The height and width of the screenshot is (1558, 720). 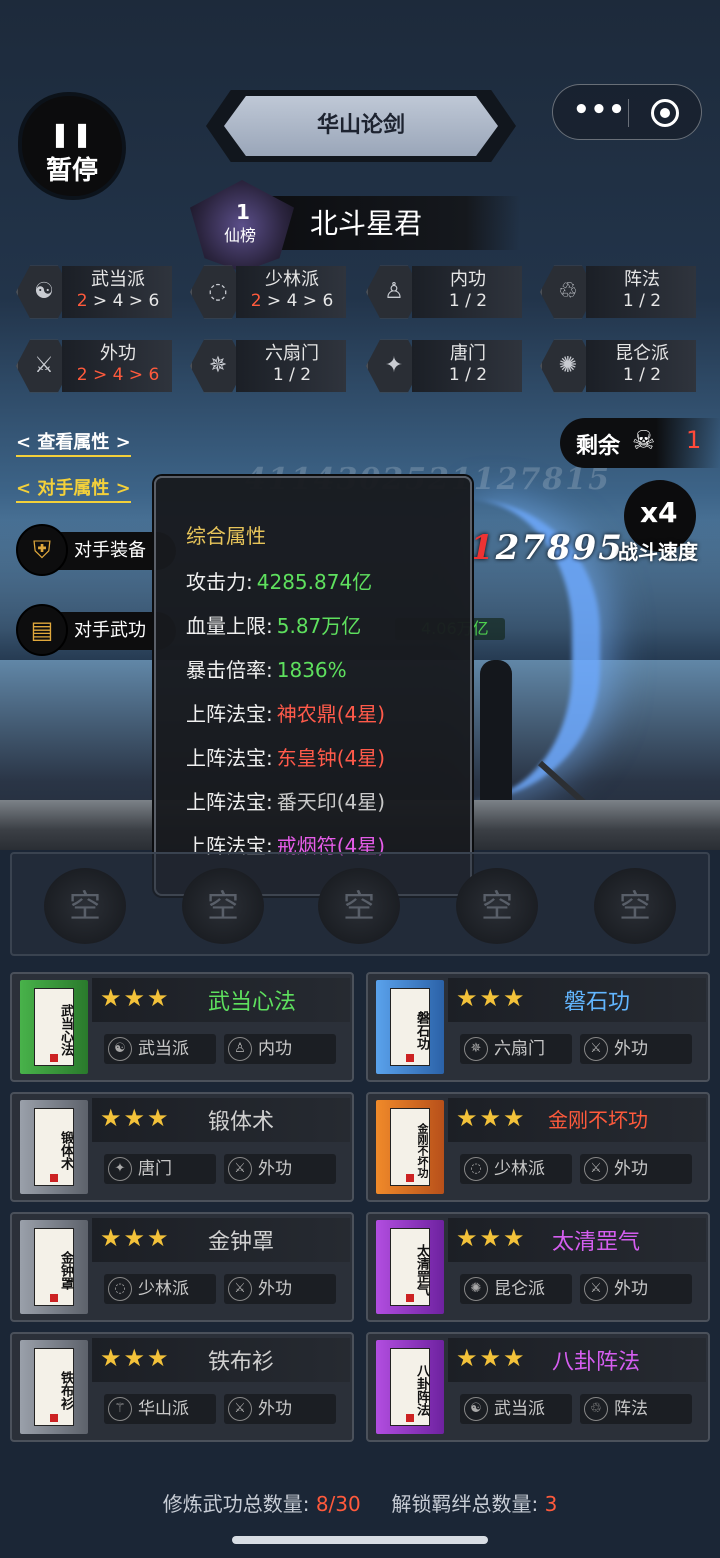 I want to click on training-summary: 修炼武功总数量: 8/30 解锁羁绊总数量: 3, so click(x=360, y=1502).